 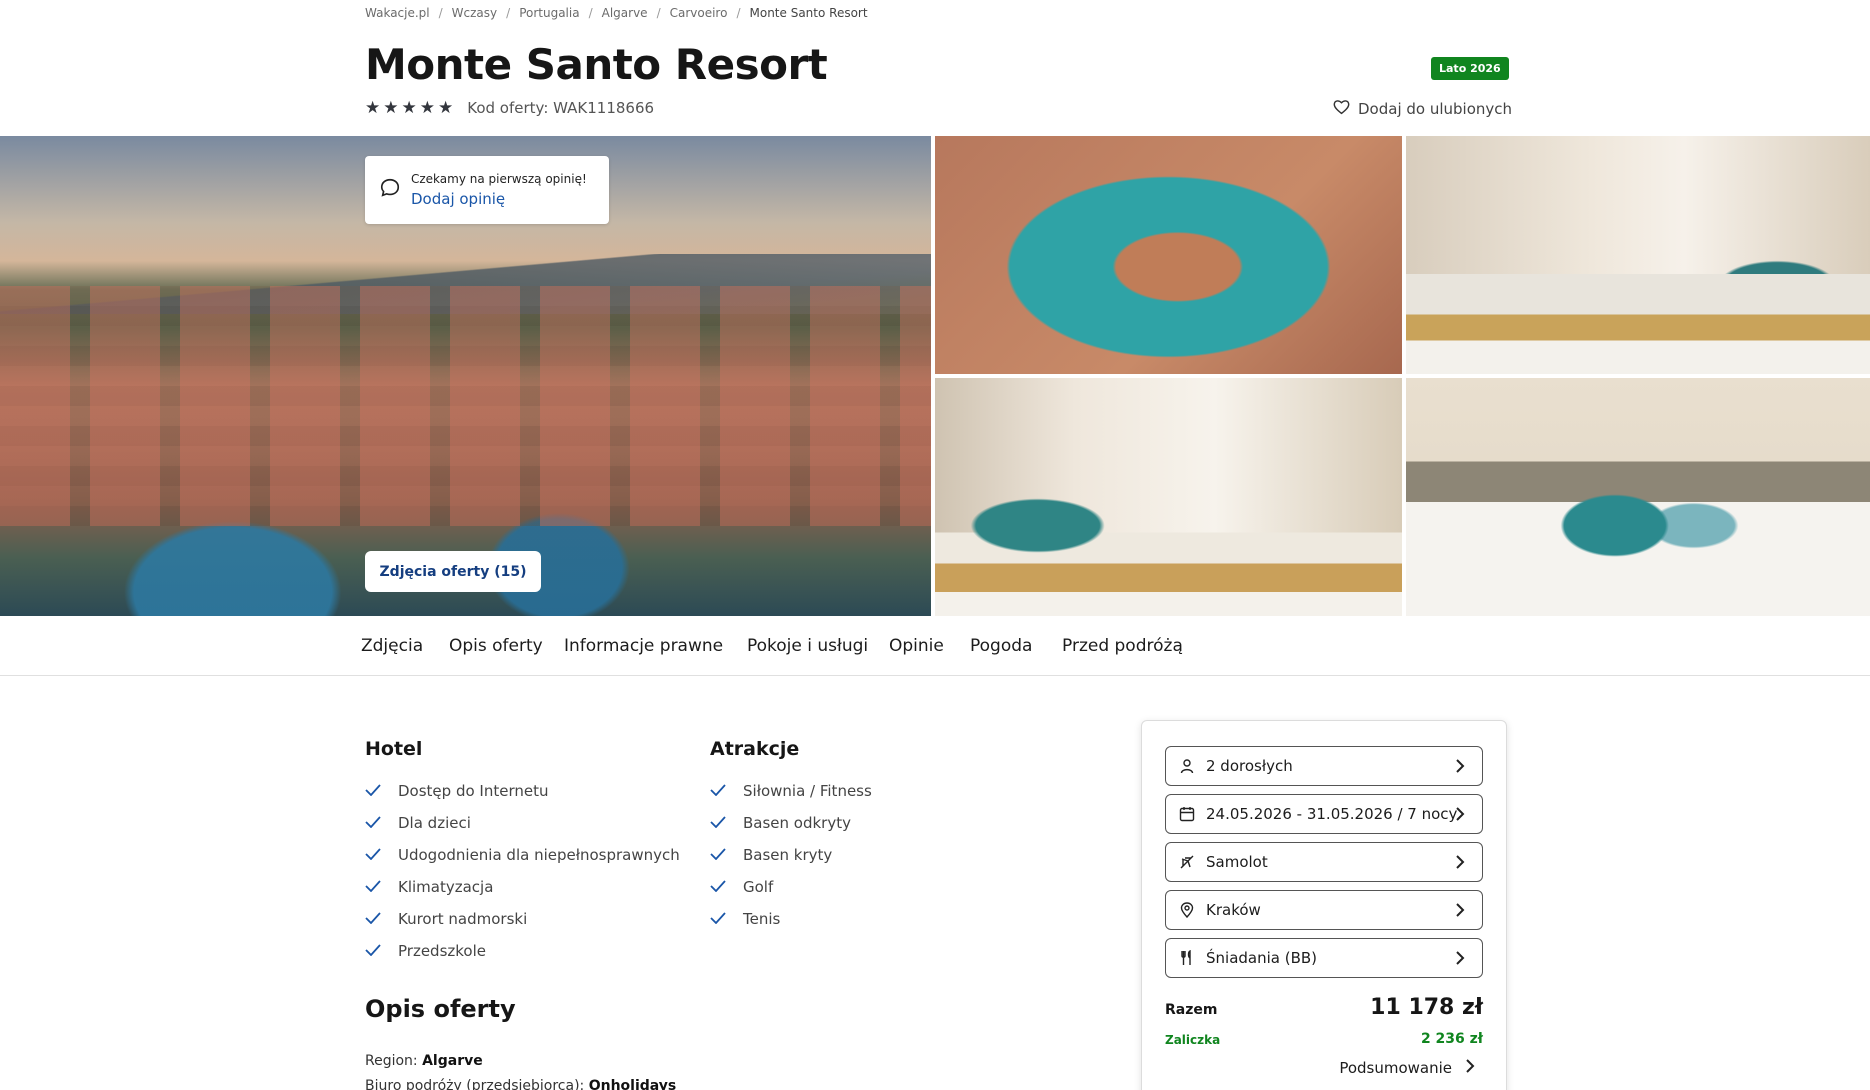 What do you see at coordinates (1187, 910) in the screenshot?
I see `location-pin-icon` at bounding box center [1187, 910].